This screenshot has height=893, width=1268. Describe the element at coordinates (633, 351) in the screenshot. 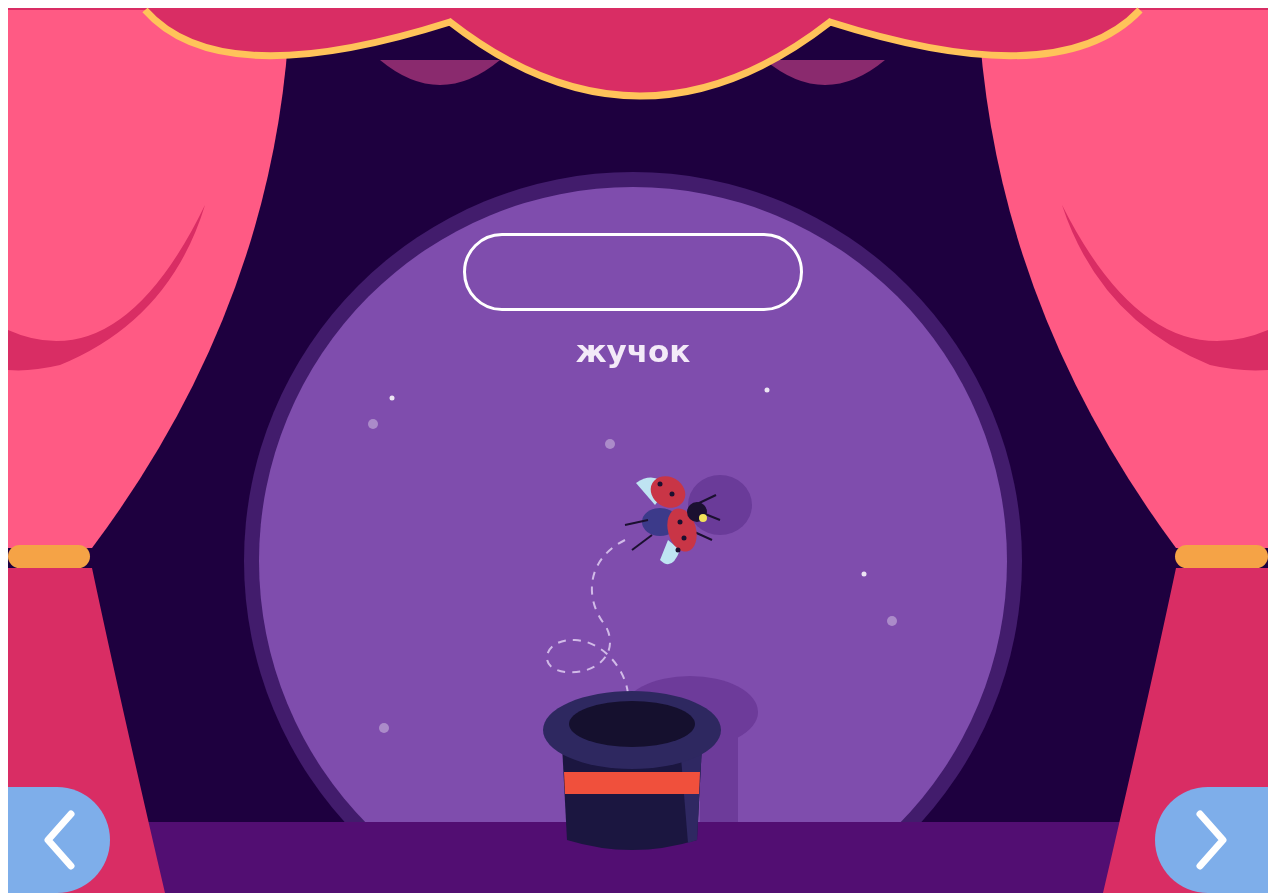

I see `word-label: жучок` at that location.